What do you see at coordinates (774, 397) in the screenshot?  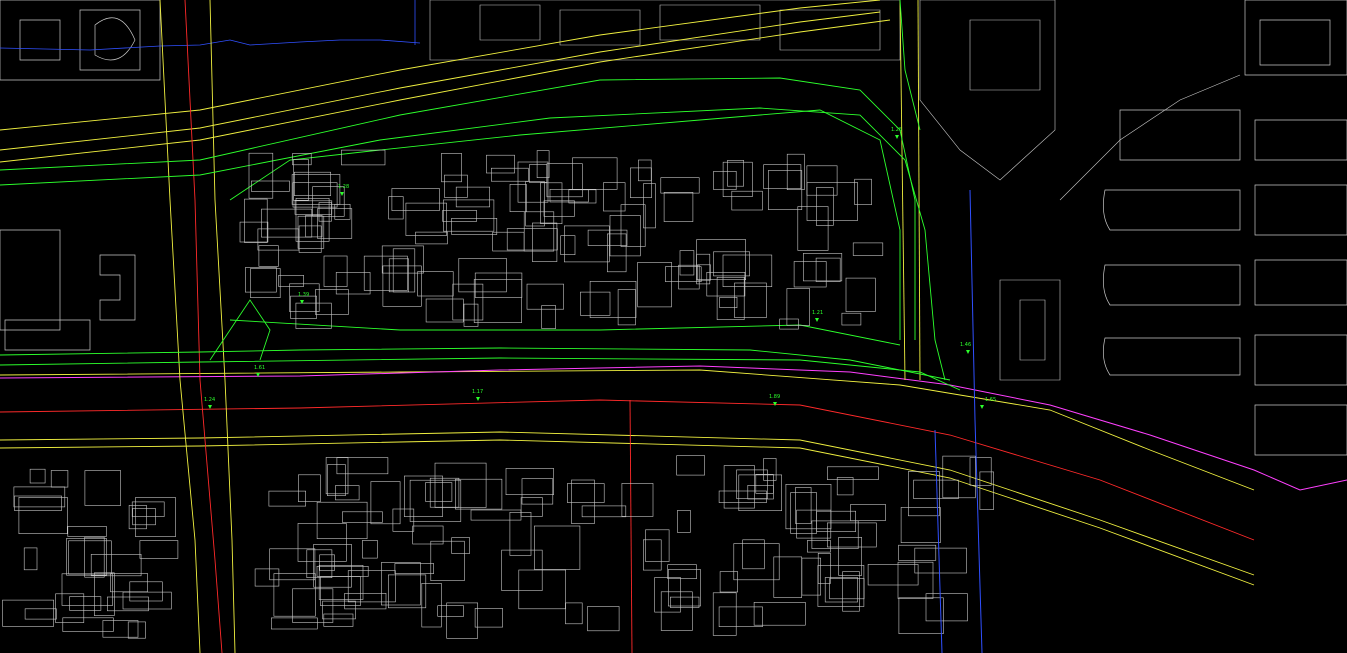 I see `label-elev-6: 1.89` at bounding box center [774, 397].